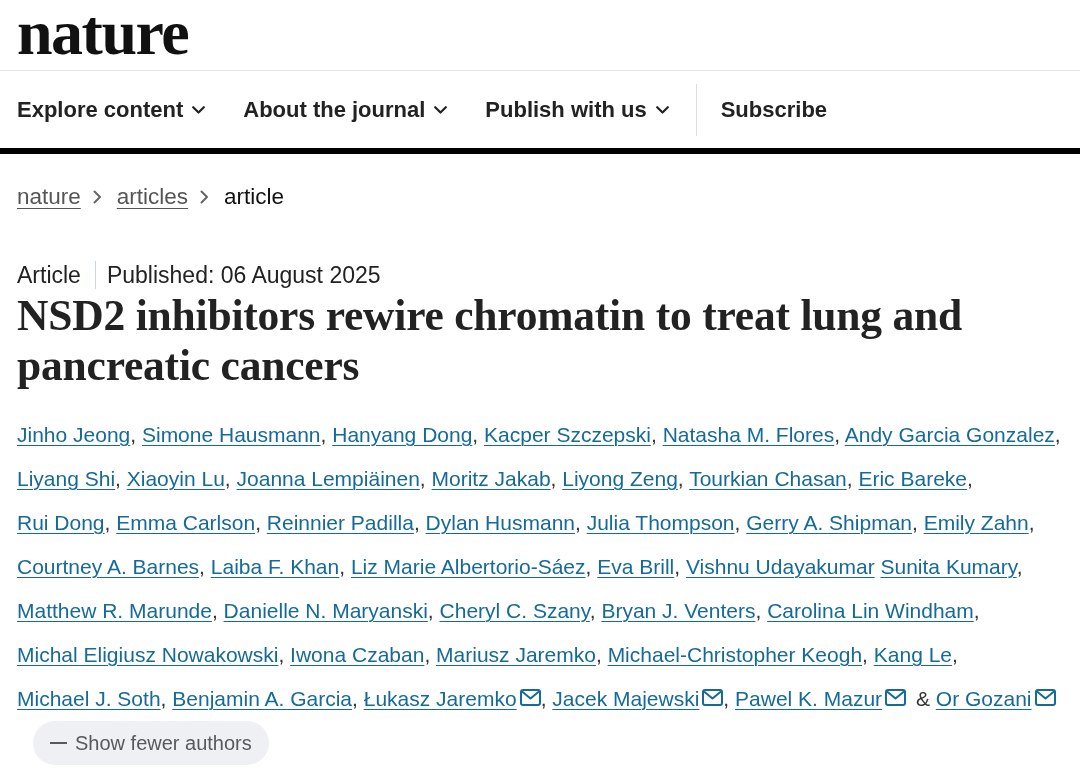 Image resolution: width=1080 pixels, height=776 pixels. What do you see at coordinates (735, 654) in the screenshot?
I see `author-link: Michael-Christopher Keogh` at bounding box center [735, 654].